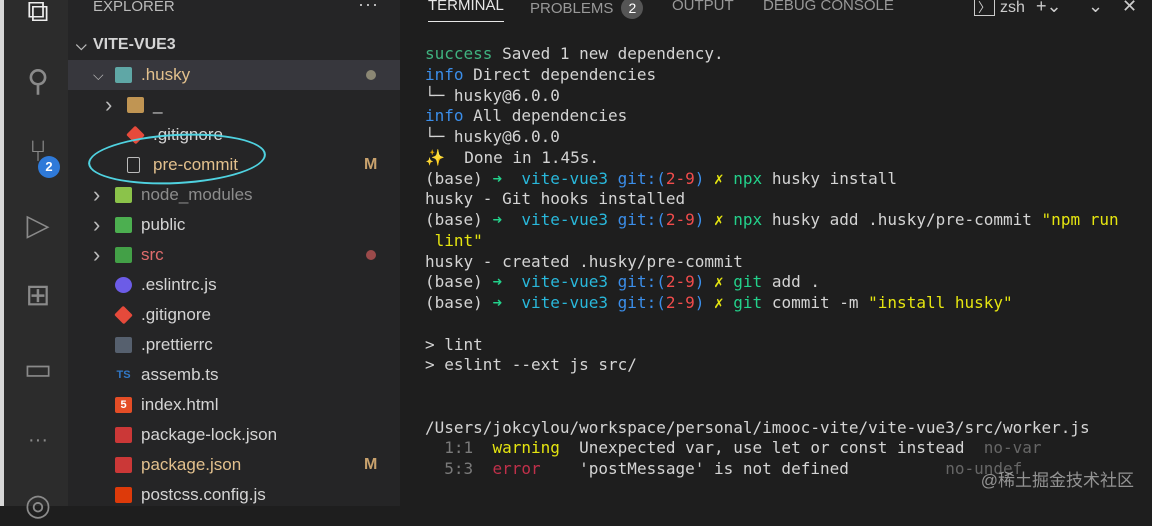  What do you see at coordinates (38, 370) in the screenshot?
I see `remote-explorer-icon: ▭` at bounding box center [38, 370].